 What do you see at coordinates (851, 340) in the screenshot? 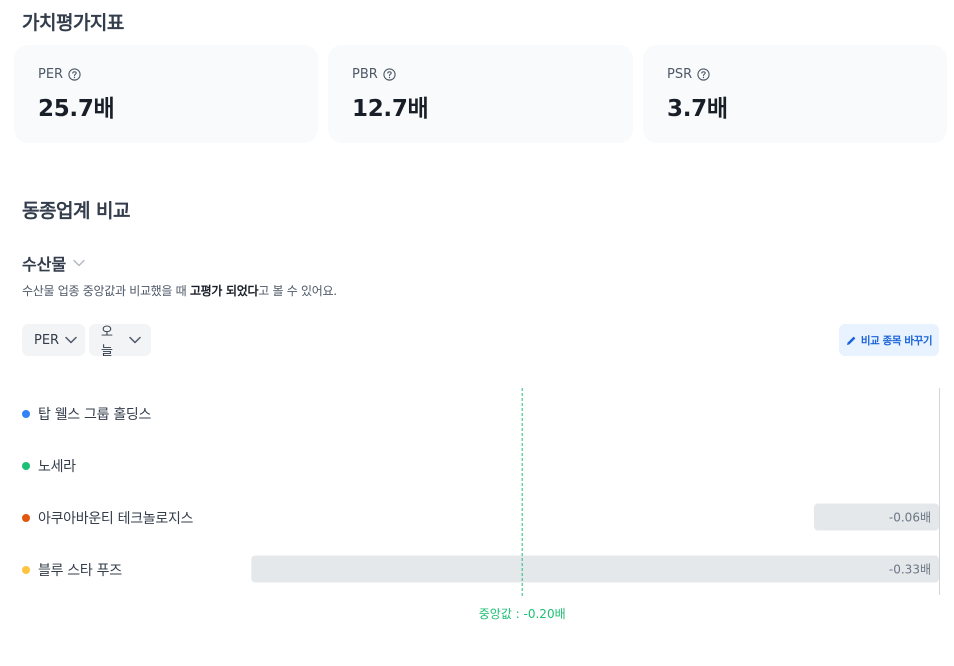
I see `pencil-icon` at bounding box center [851, 340].